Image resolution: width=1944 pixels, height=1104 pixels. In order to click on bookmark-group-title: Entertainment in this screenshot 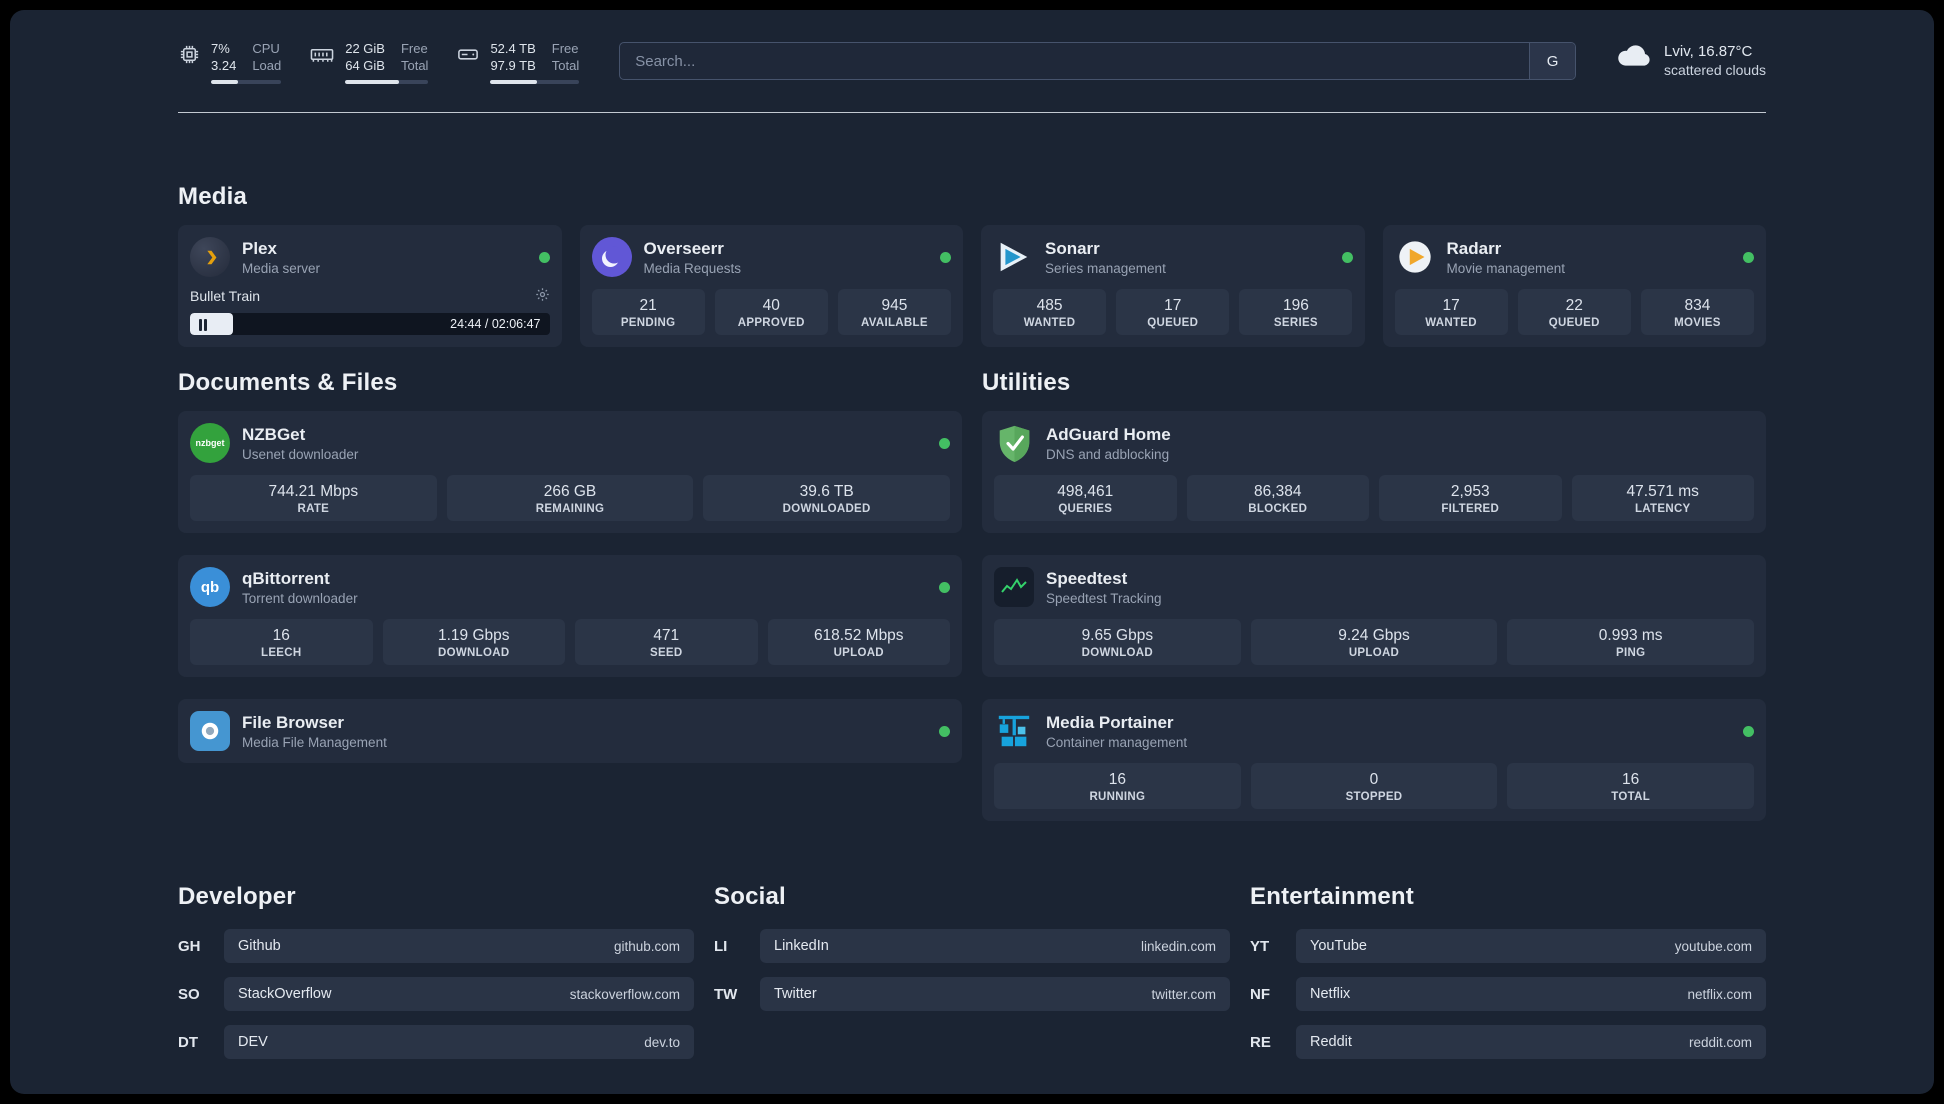, I will do `click(1332, 896)`.